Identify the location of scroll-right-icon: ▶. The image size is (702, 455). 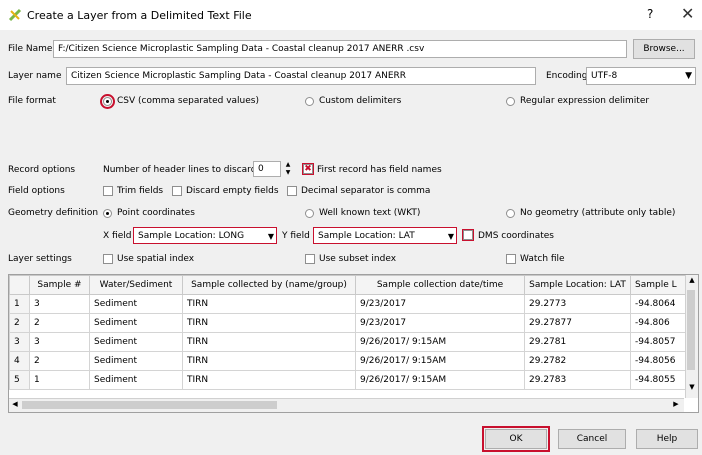
(676, 405).